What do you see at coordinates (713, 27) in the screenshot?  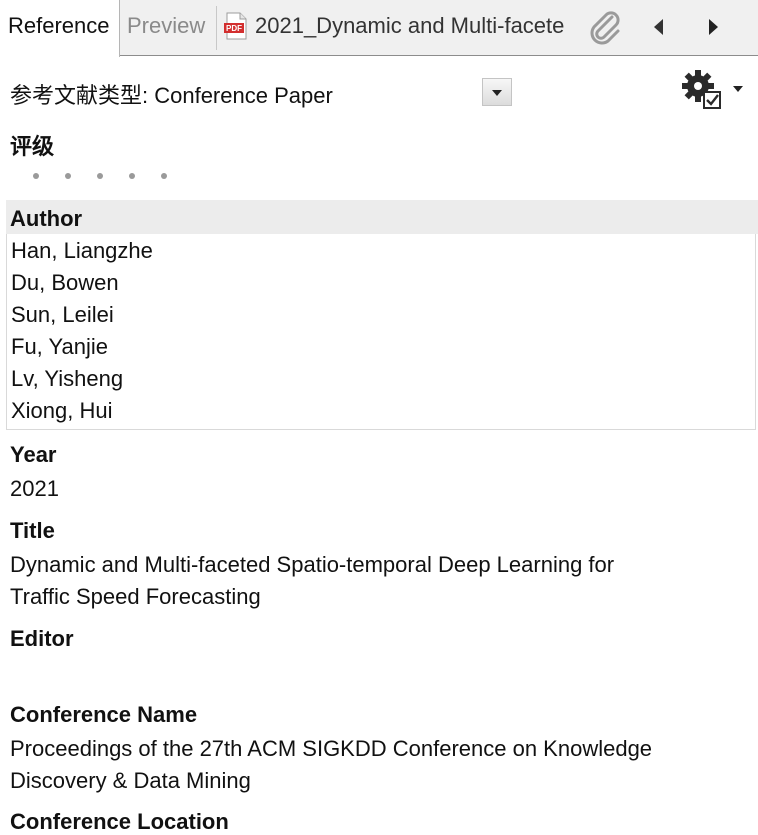 I see `triangle-right-icon` at bounding box center [713, 27].